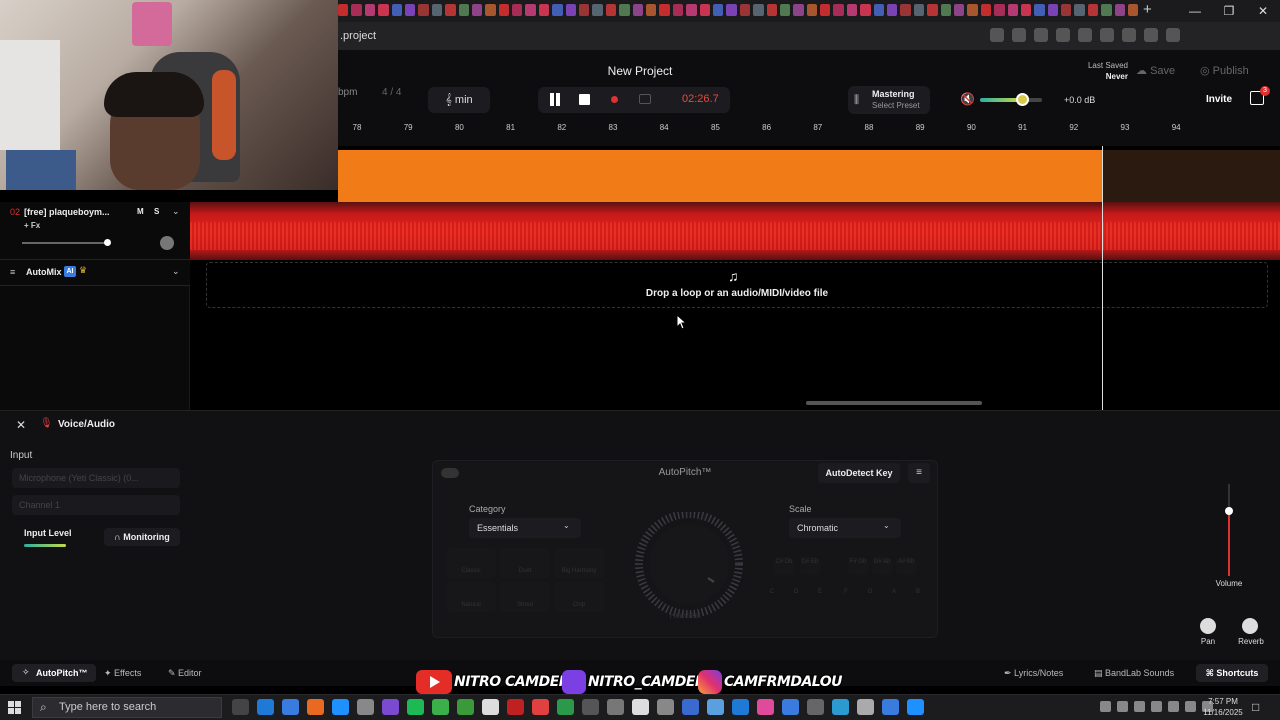 The width and height of the screenshot is (1280, 720). Describe the element at coordinates (846, 592) in the screenshot. I see `note-f: F` at that location.